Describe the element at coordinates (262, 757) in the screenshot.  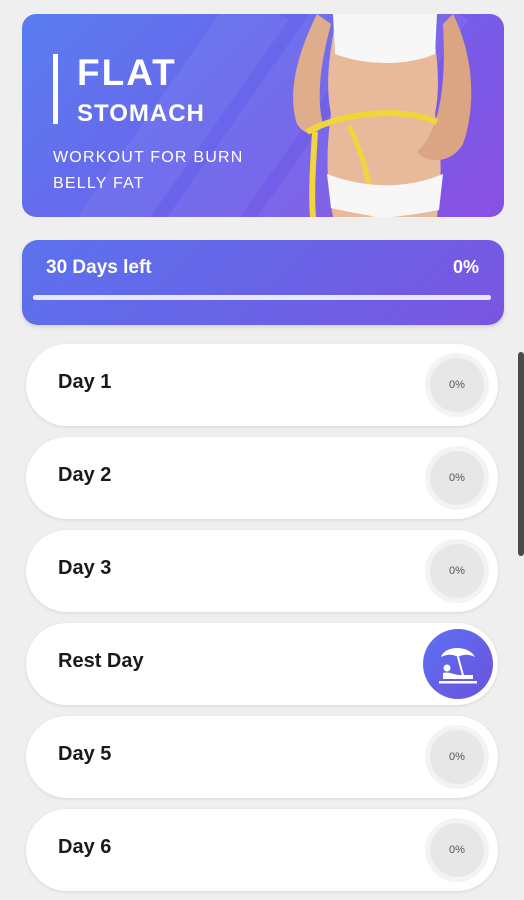
I see `day-card-5: Day 5 0%` at that location.